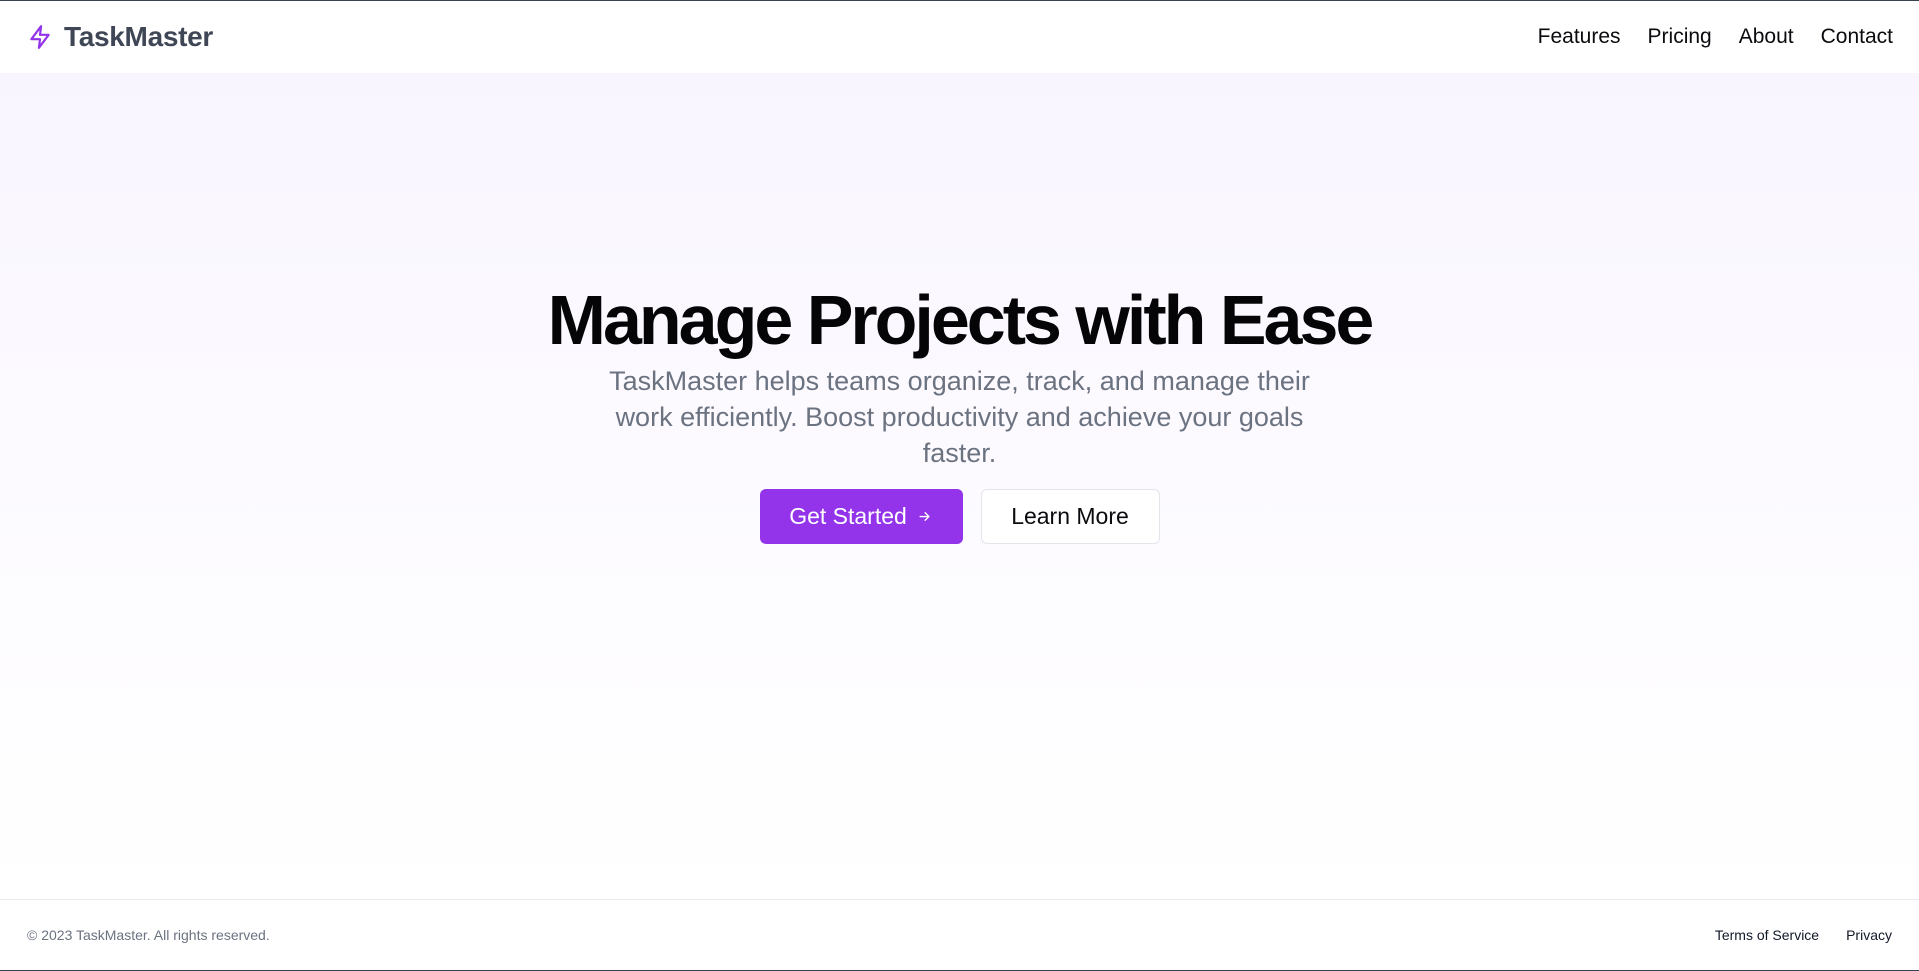 The width and height of the screenshot is (1919, 971). Describe the element at coordinates (961, 320) in the screenshot. I see `hero-title: Manage Projects with Ease` at that location.